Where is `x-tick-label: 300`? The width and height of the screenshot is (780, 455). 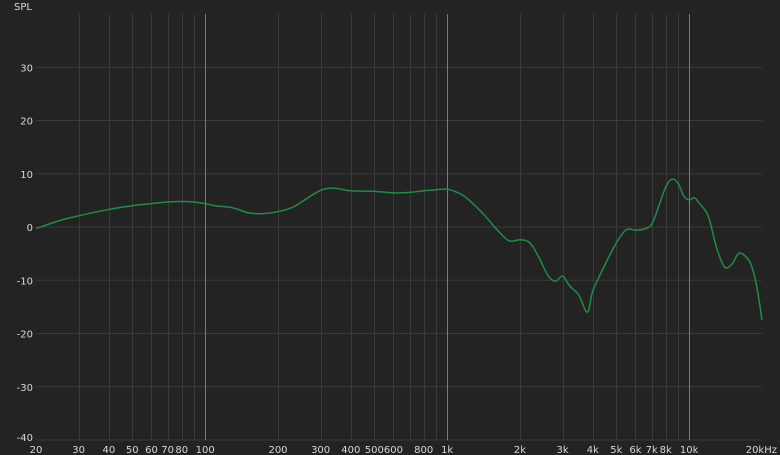 x-tick-label: 300 is located at coordinates (320, 450).